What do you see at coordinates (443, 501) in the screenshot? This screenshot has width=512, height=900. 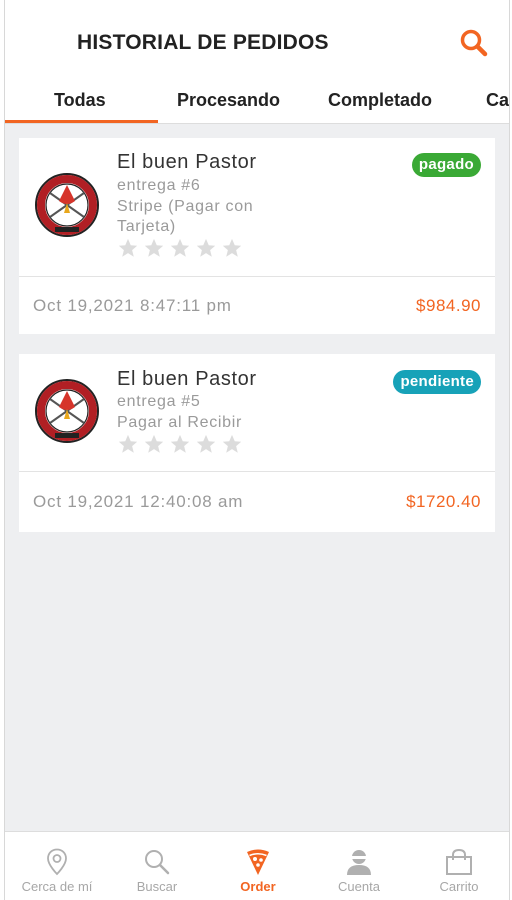 I see `order-total: $1720.40` at bounding box center [443, 501].